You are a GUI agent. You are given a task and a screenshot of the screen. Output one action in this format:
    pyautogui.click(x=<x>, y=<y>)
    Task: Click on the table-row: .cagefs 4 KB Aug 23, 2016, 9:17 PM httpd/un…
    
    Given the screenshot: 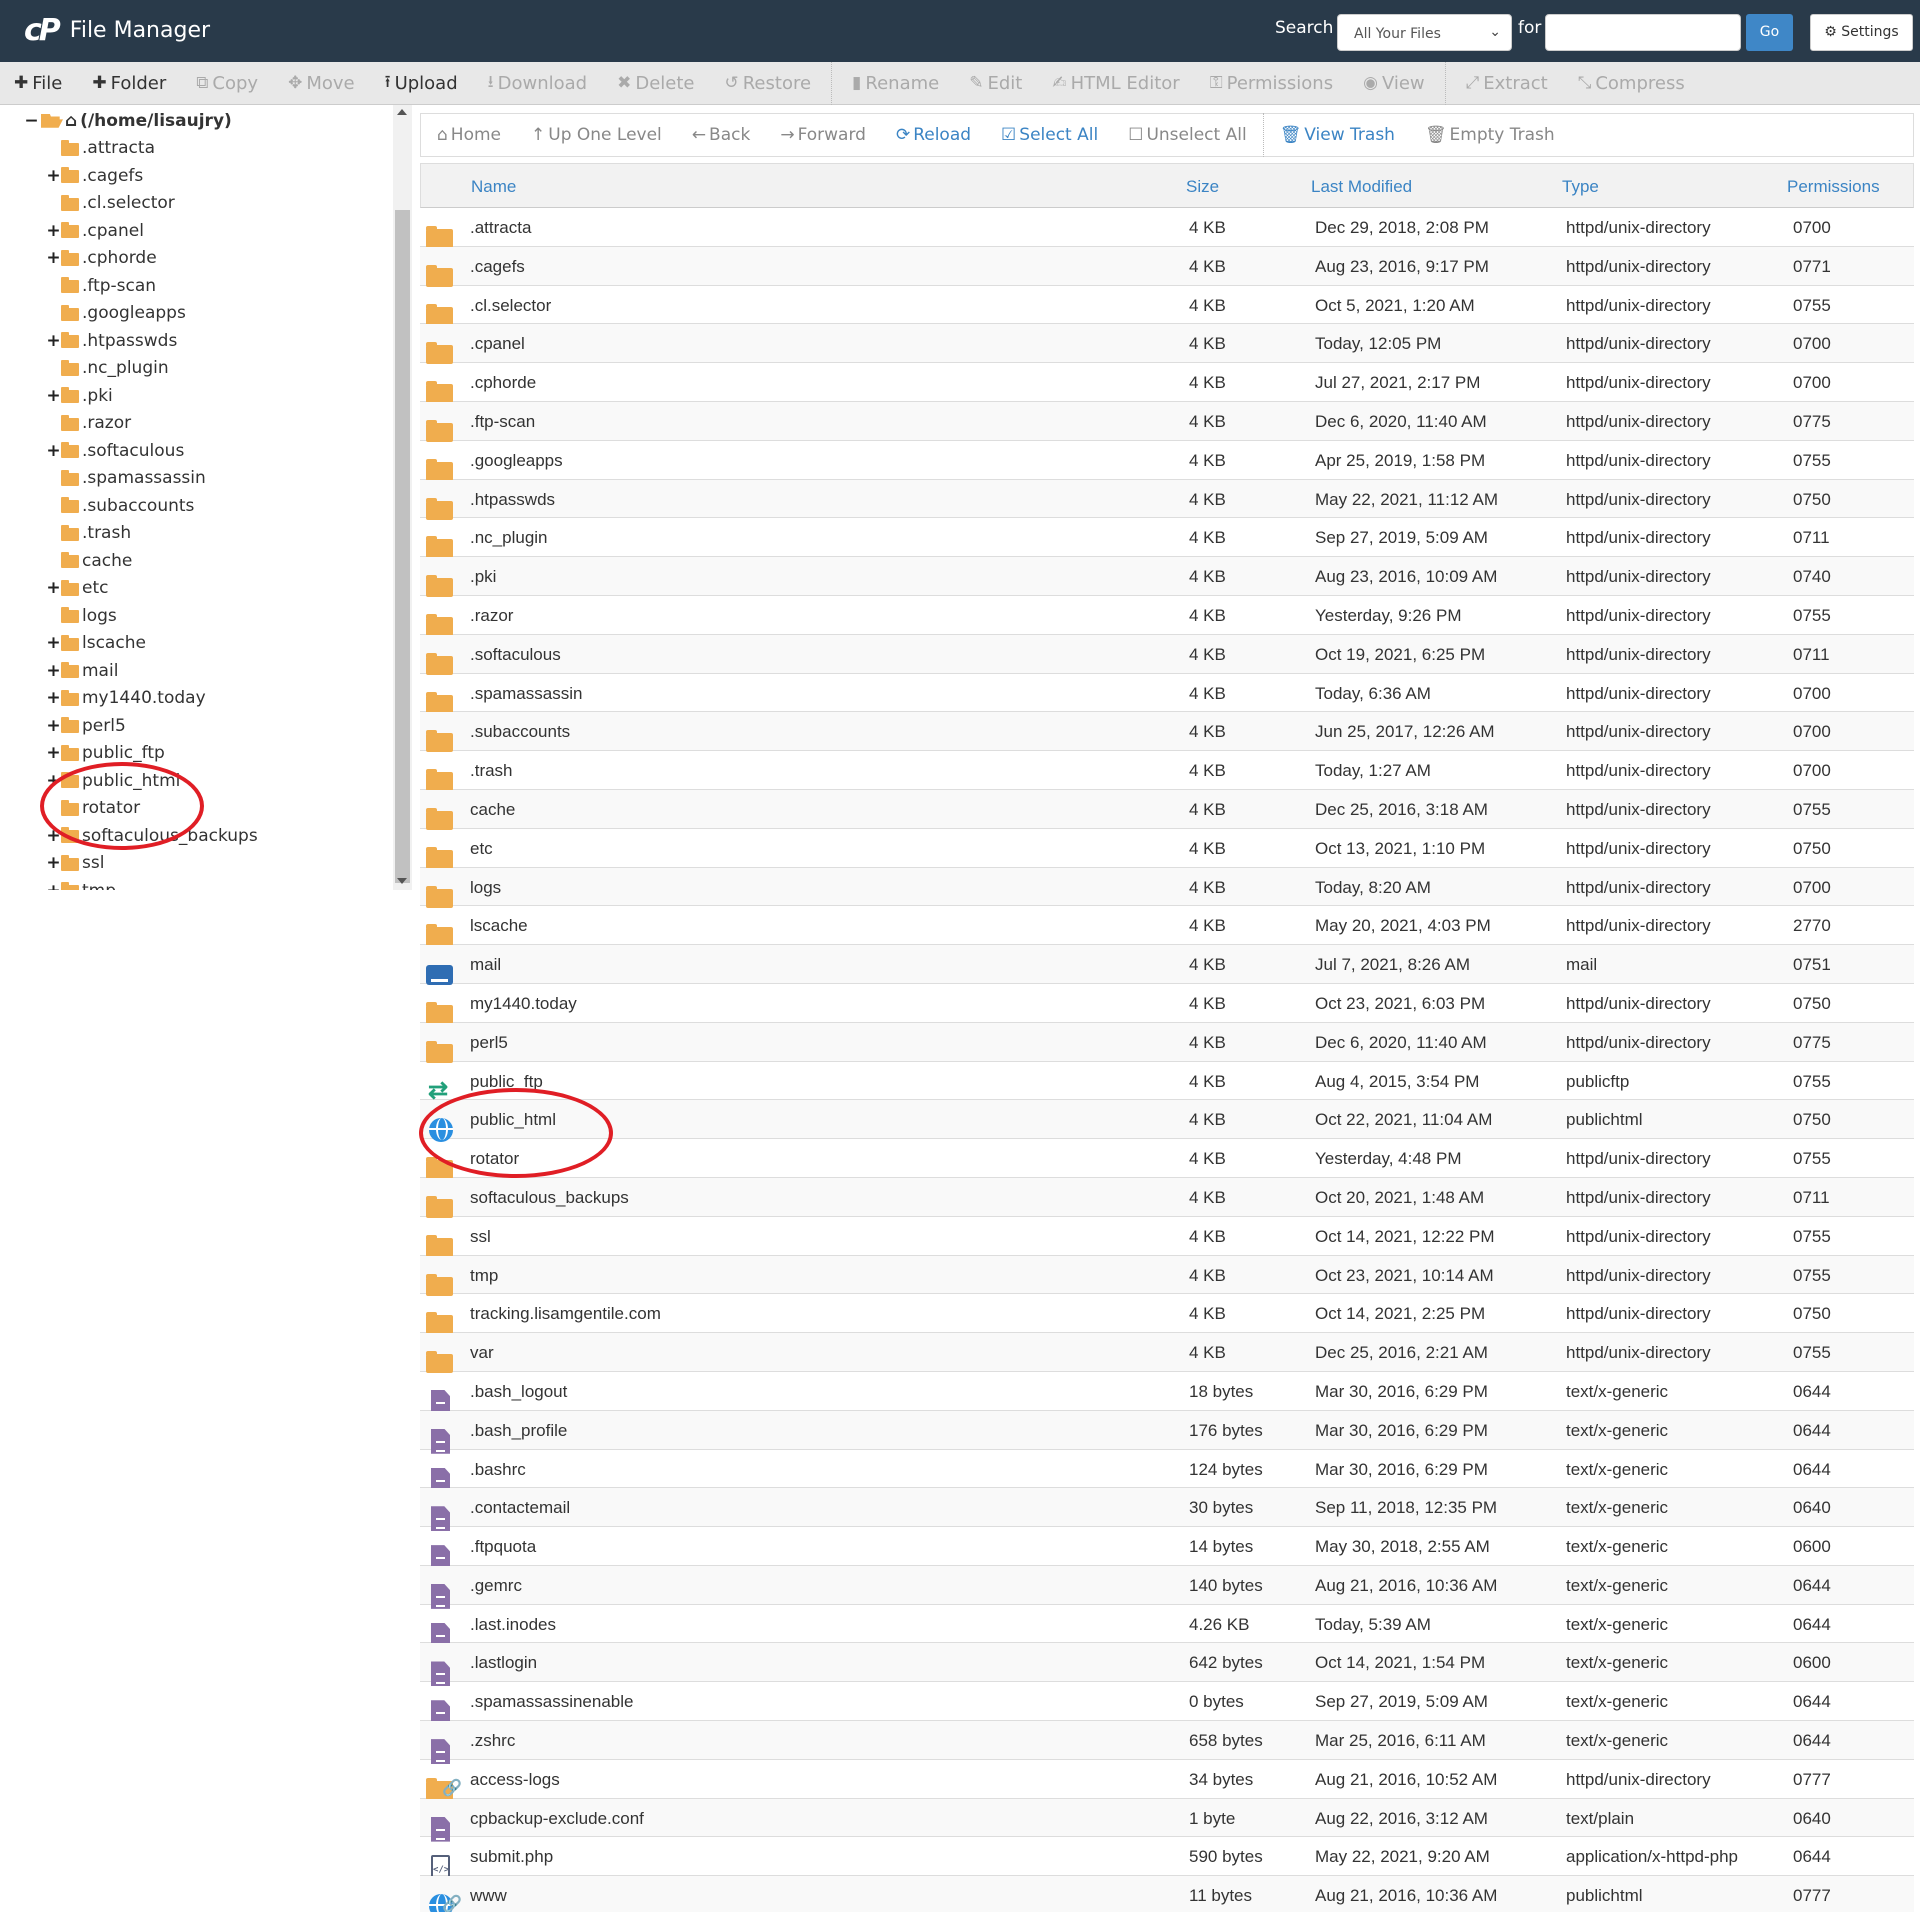 What is the action you would take?
    pyautogui.click(x=1167, y=266)
    